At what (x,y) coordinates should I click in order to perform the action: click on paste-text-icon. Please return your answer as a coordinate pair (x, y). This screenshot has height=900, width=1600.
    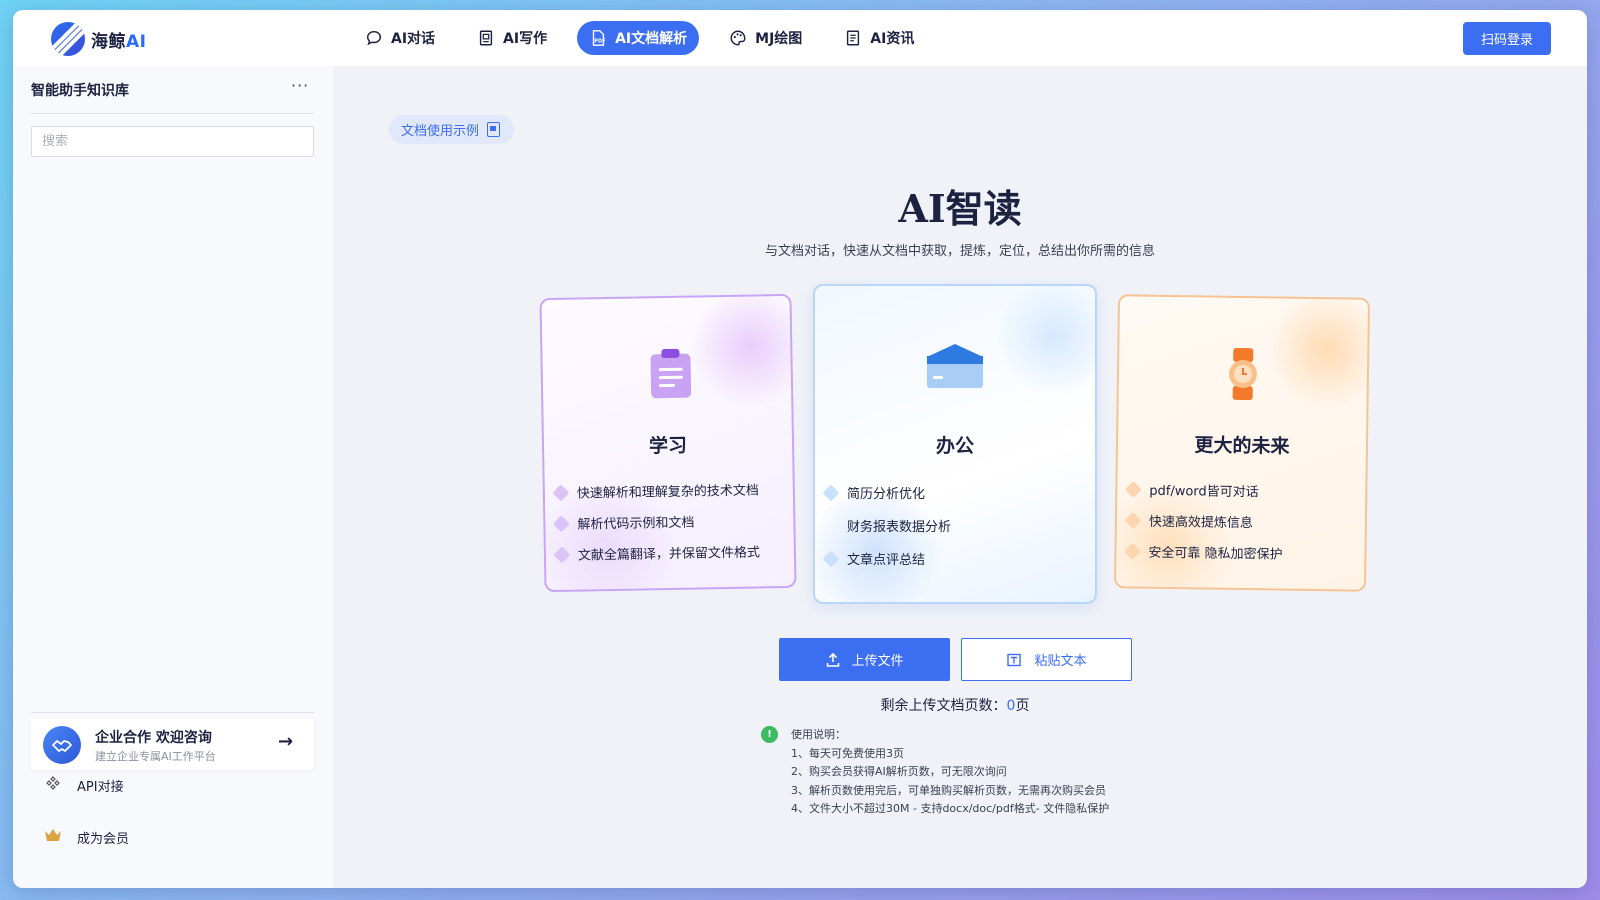
    Looking at the image, I should click on (1014, 659).